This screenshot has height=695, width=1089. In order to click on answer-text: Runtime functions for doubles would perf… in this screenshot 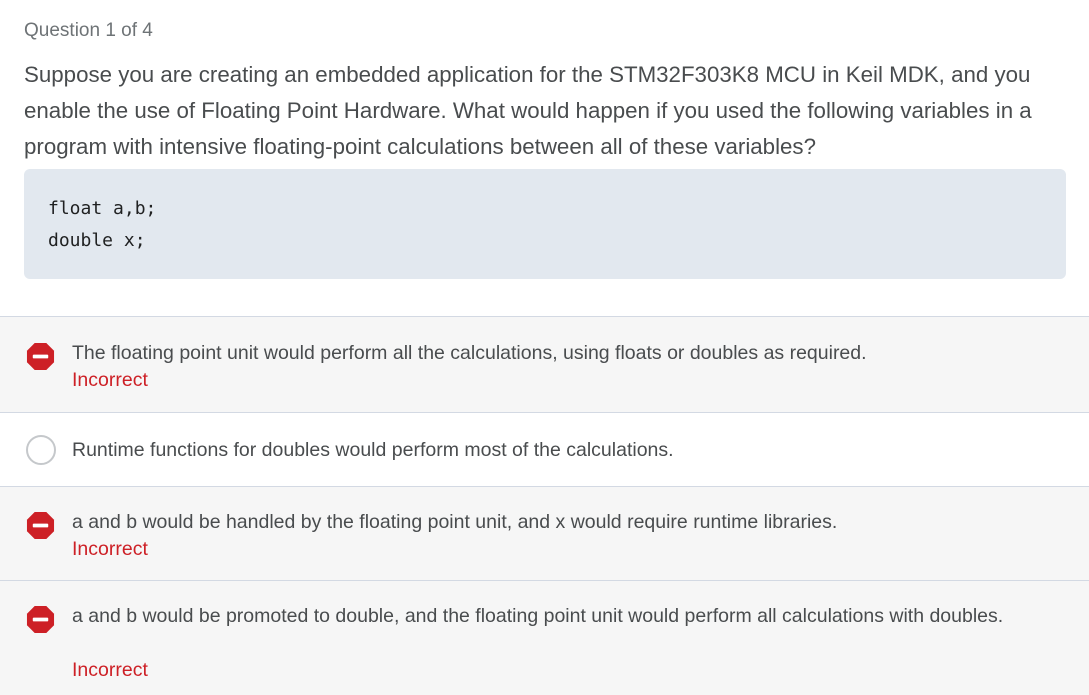, I will do `click(373, 450)`.